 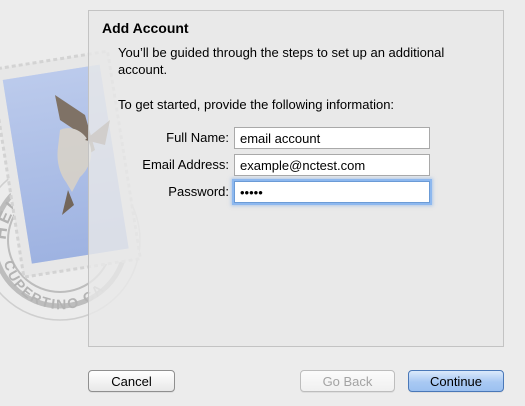 What do you see at coordinates (456, 381) in the screenshot?
I see `continue-button: Continue` at bounding box center [456, 381].